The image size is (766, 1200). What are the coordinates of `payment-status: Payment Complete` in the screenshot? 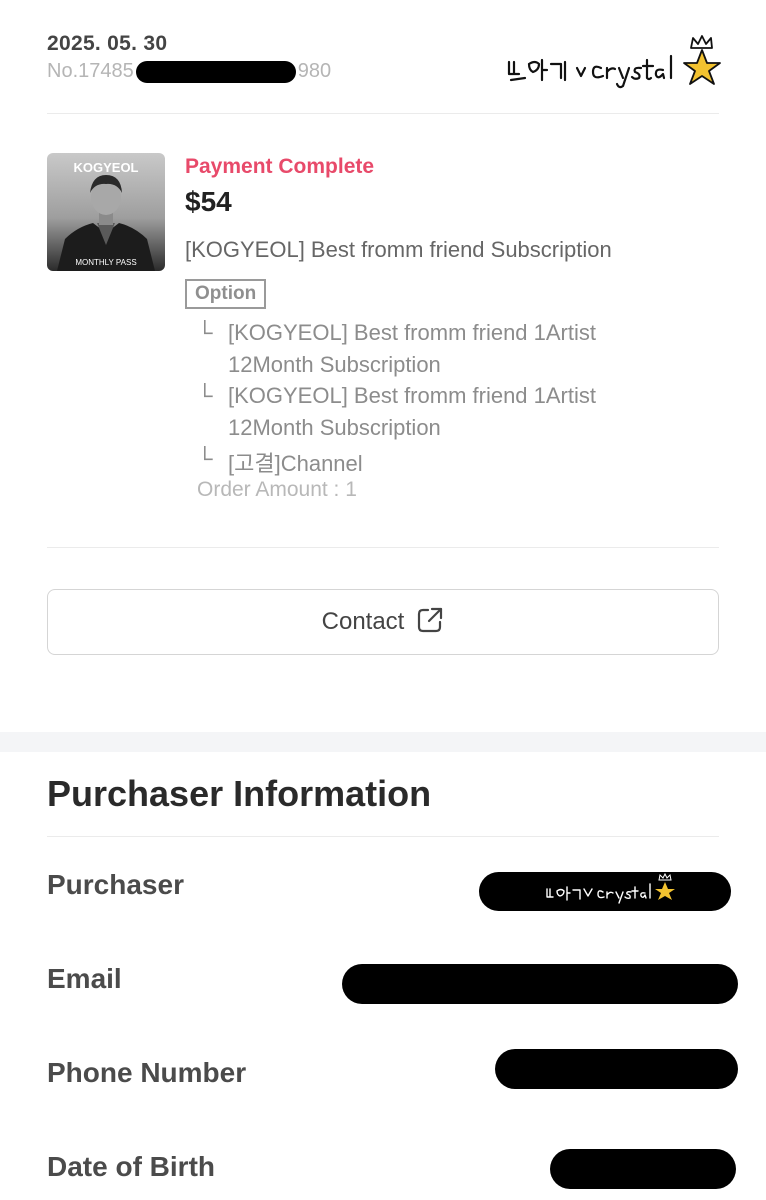 It's located at (280, 166).